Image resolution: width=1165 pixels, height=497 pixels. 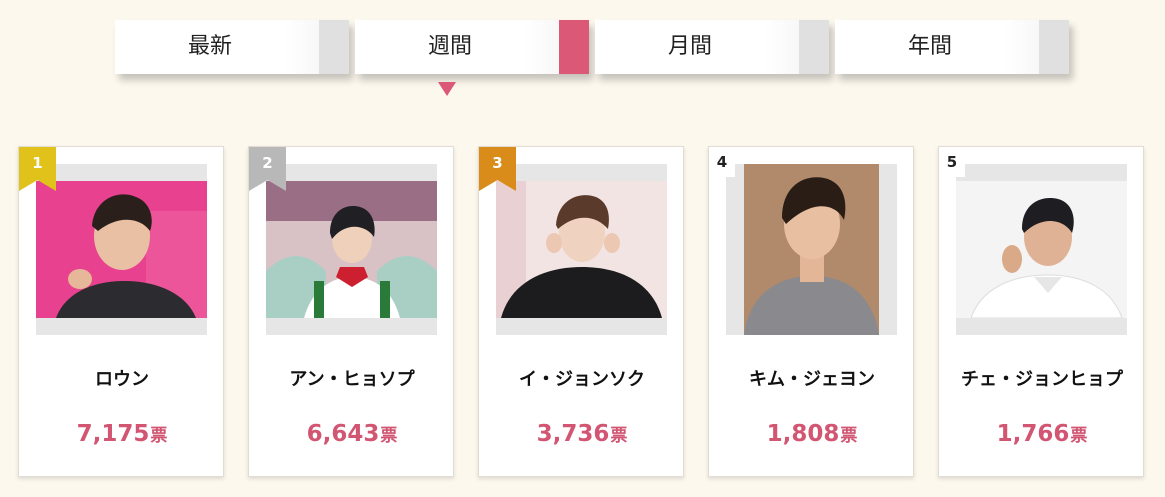 I want to click on rank-badge: 4, so click(x=722, y=162).